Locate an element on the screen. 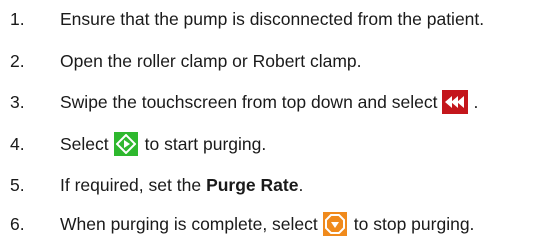 The height and width of the screenshot is (241, 553). step-number: 2. is located at coordinates (17, 60).